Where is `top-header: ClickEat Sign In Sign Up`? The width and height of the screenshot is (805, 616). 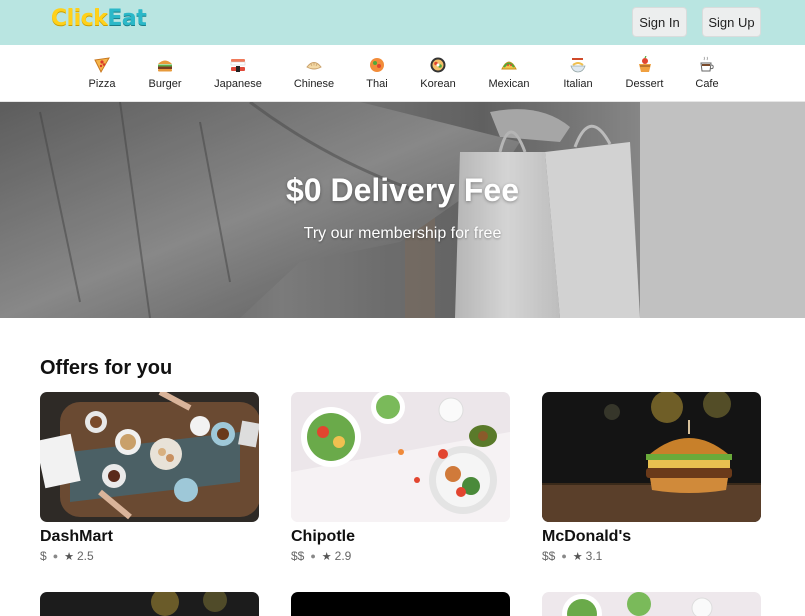 top-header: ClickEat Sign In Sign Up is located at coordinates (402, 22).